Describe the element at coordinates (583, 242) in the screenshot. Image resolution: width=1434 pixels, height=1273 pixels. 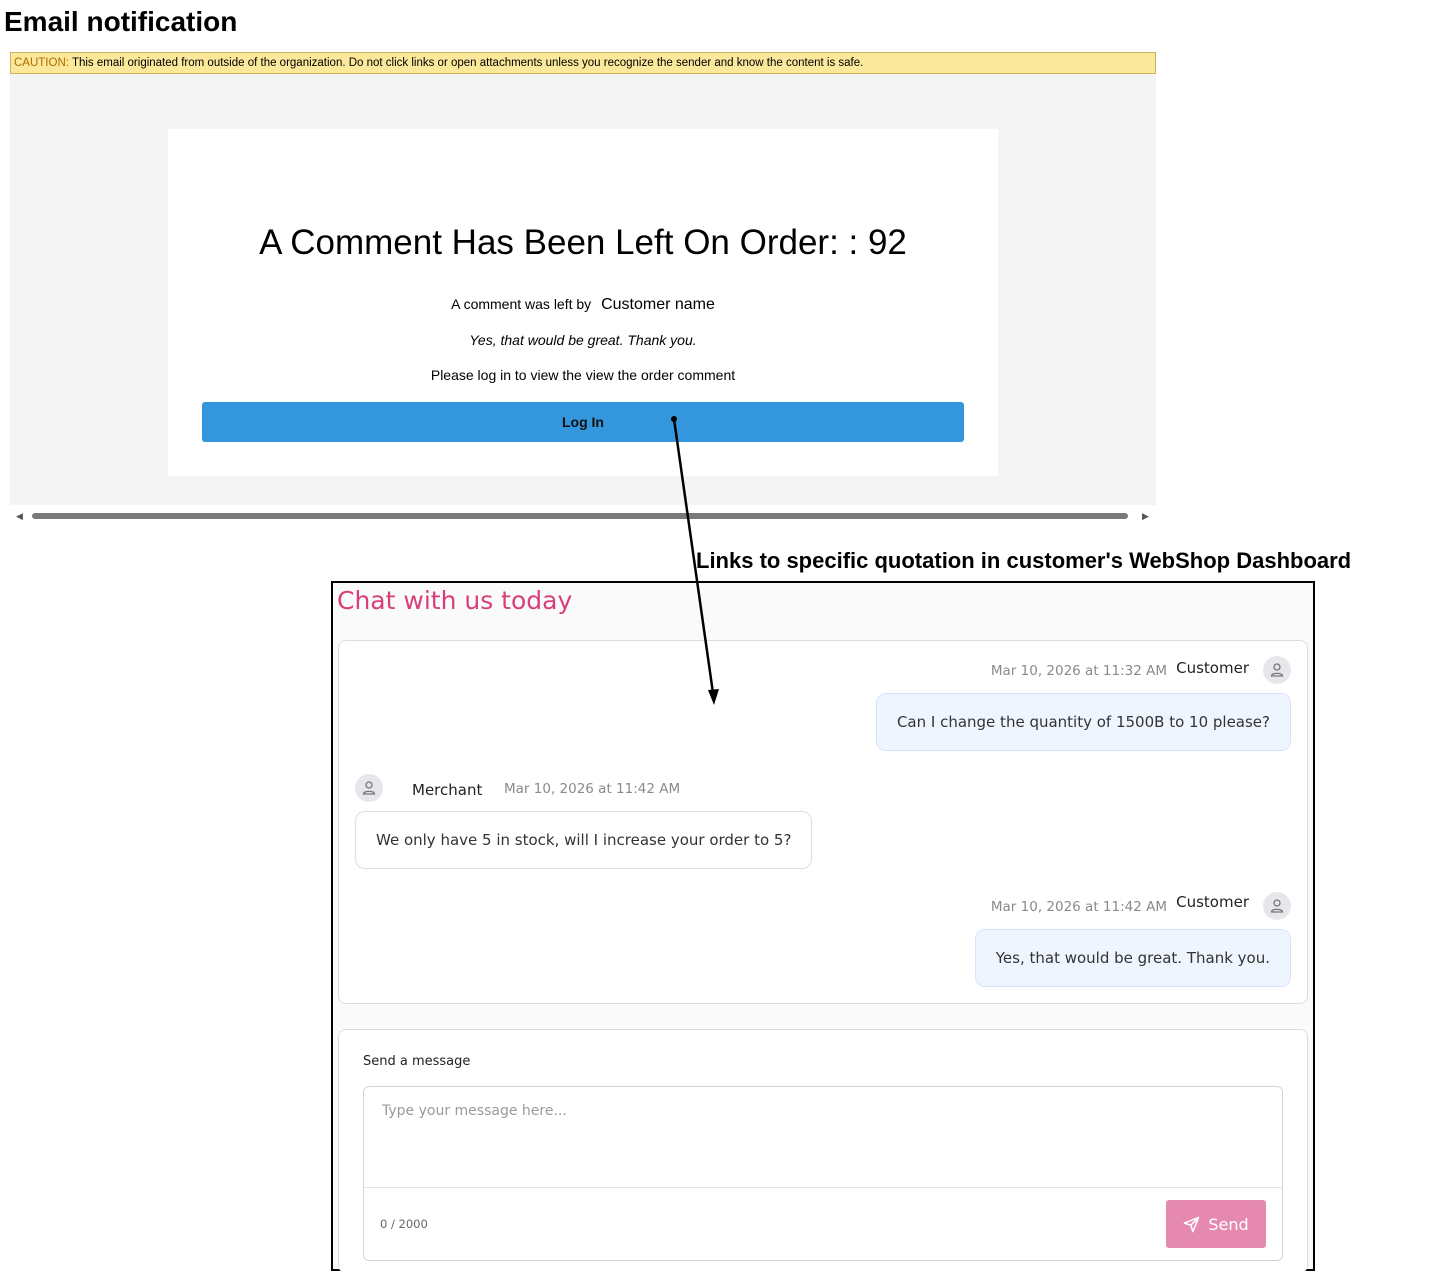
I see `order-comment-title: A Comment Has Been Left On Order: : 92` at that location.